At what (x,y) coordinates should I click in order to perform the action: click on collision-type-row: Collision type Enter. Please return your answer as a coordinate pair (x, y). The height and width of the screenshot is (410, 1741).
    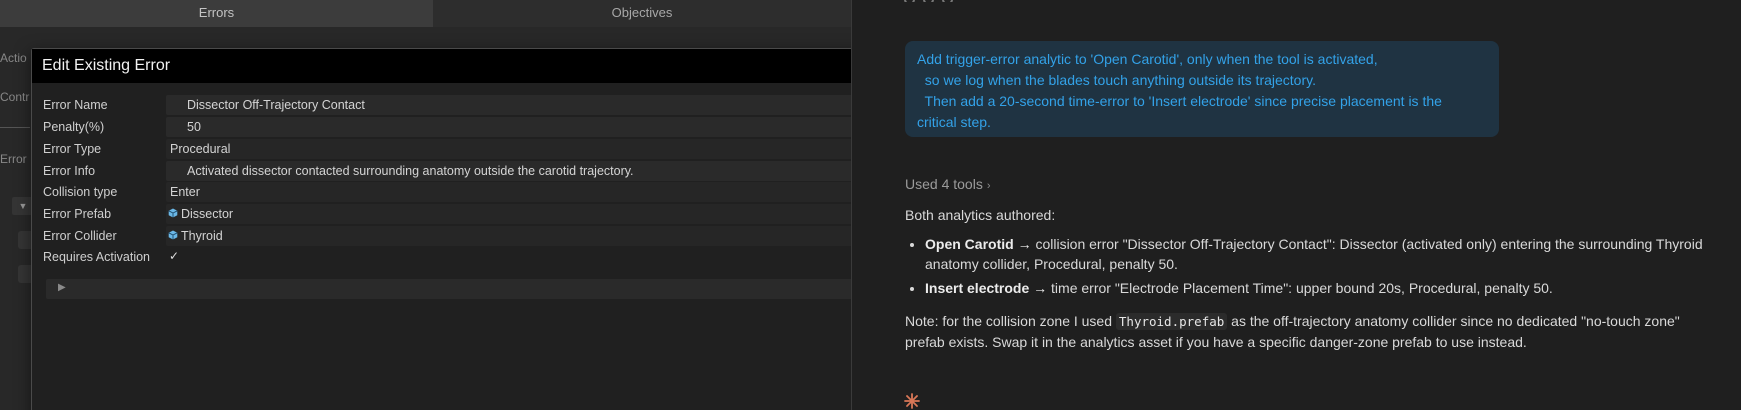
    Looking at the image, I should click on (441, 192).